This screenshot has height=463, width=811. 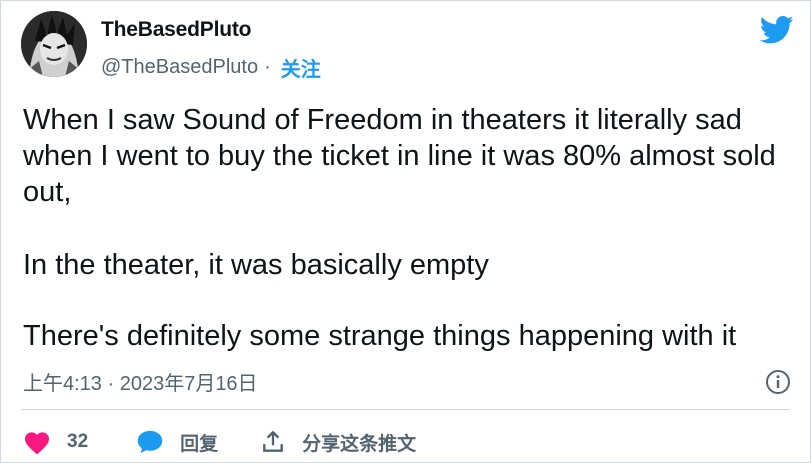 I want to click on avatar, so click(x=54, y=44).